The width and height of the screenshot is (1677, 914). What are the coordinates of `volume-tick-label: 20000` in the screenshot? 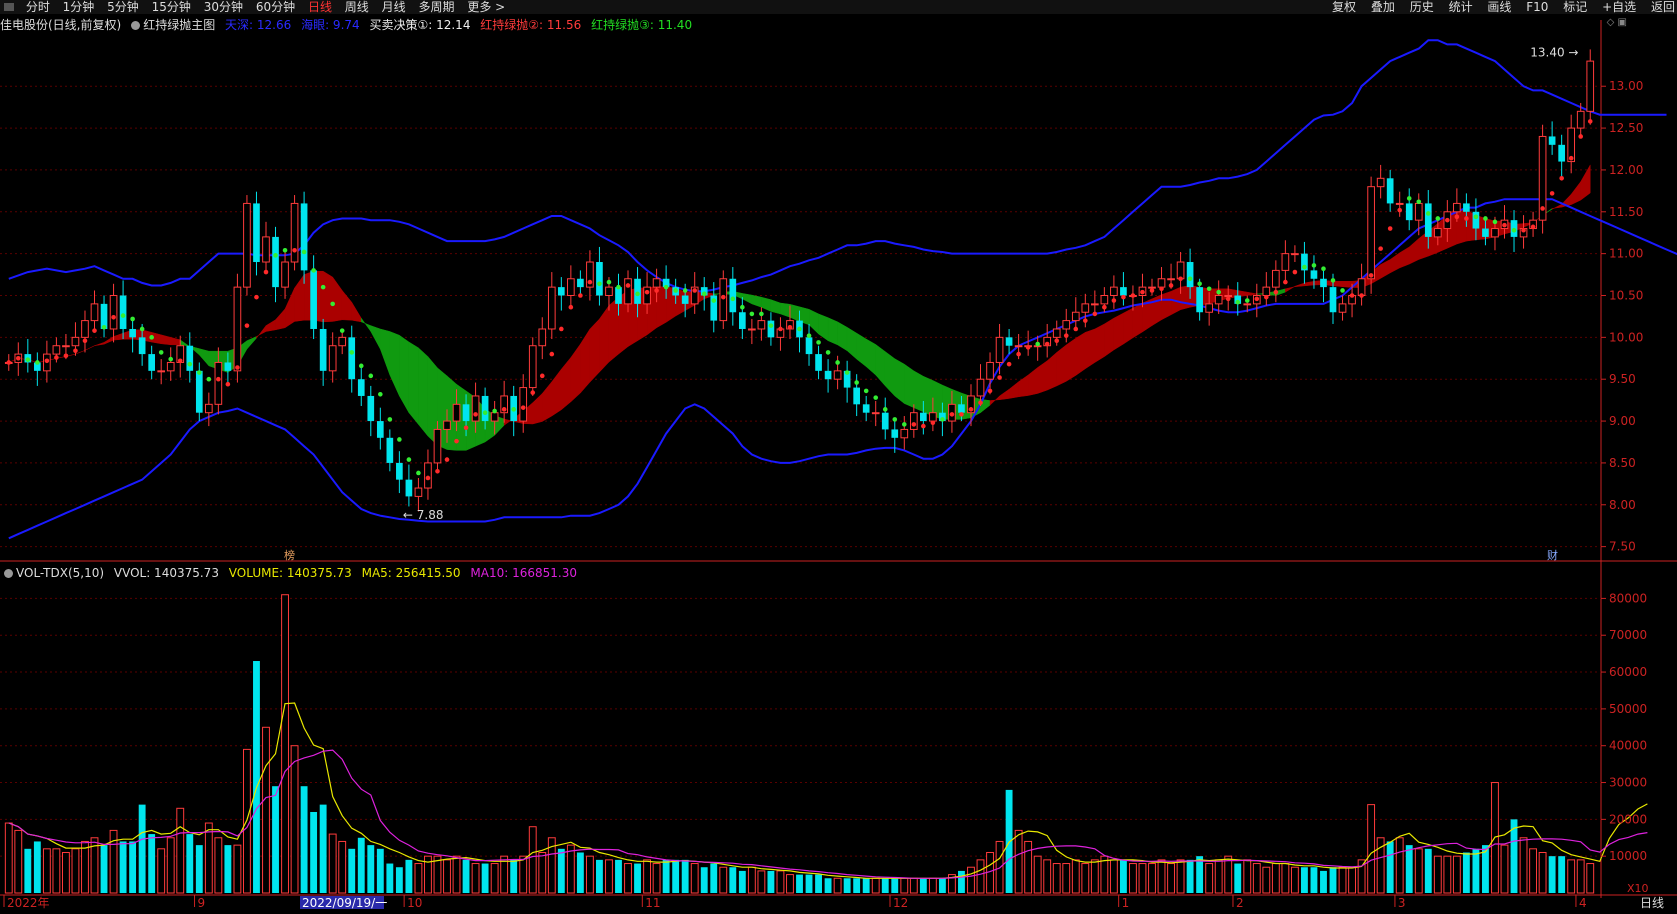 It's located at (1628, 819).